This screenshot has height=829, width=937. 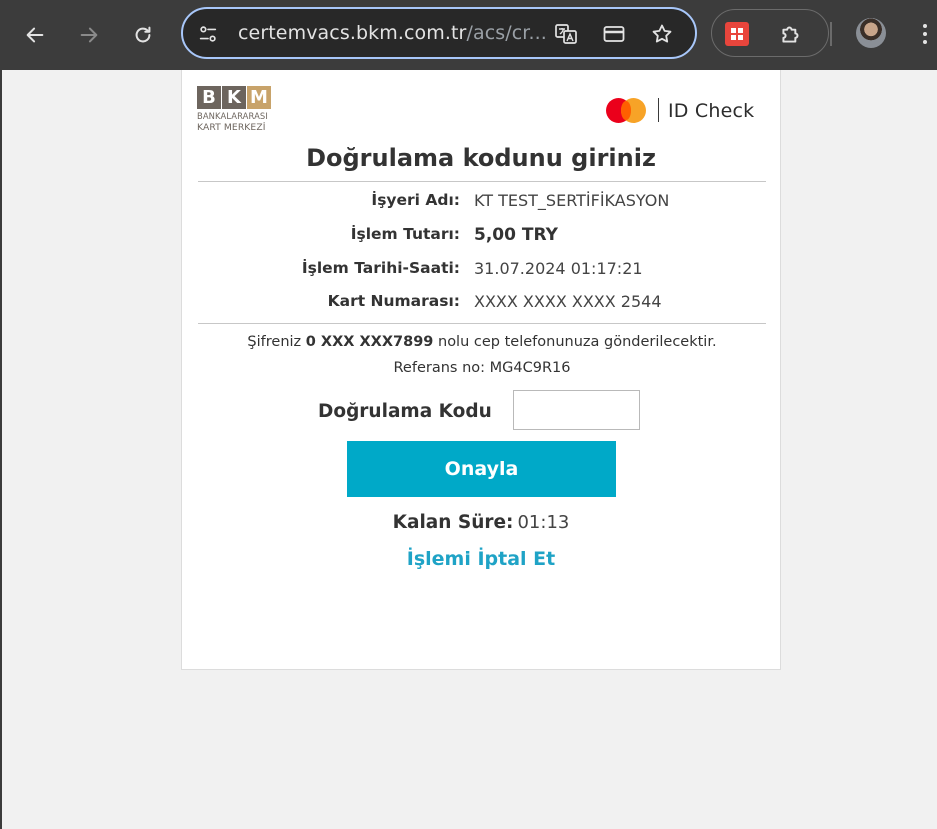 What do you see at coordinates (236, 109) in the screenshot?
I see `bkm-logo: B K M BANKALARARASI KART MERKEZİ` at bounding box center [236, 109].